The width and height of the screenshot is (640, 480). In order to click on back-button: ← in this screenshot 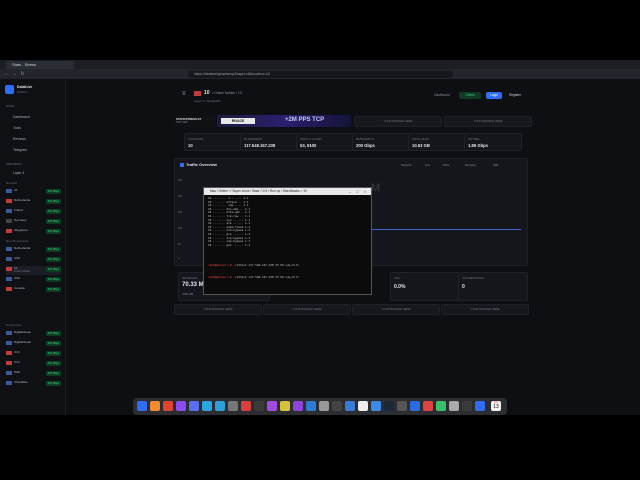, I will do `click(6, 74)`.